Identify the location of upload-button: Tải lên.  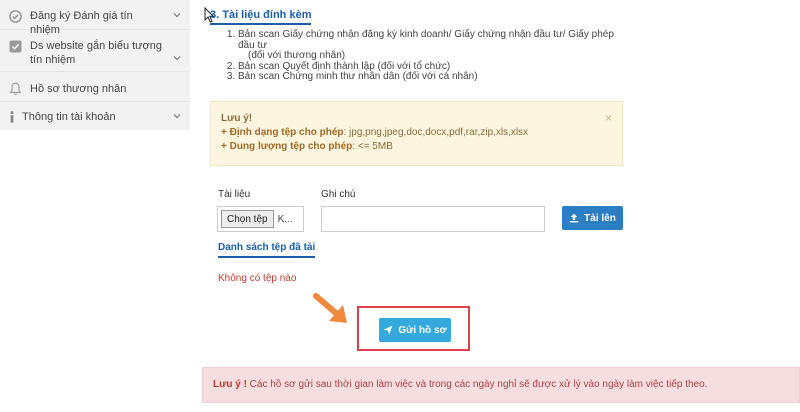
(592, 218).